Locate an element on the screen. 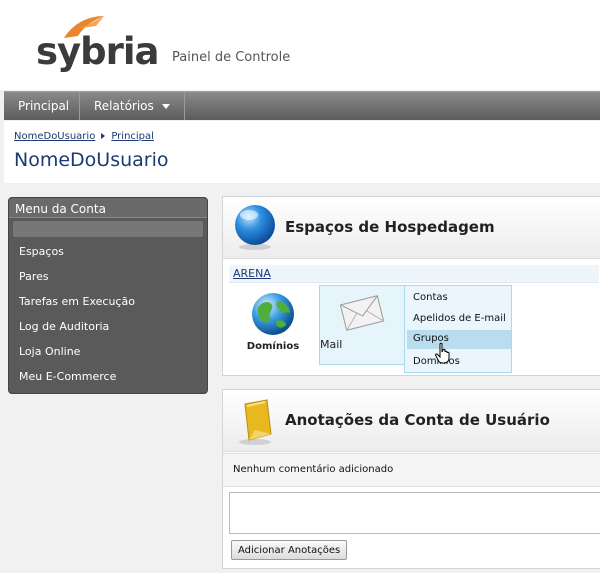  sidebar-item-log-auditoria: Log de Auditoria is located at coordinates (64, 326).